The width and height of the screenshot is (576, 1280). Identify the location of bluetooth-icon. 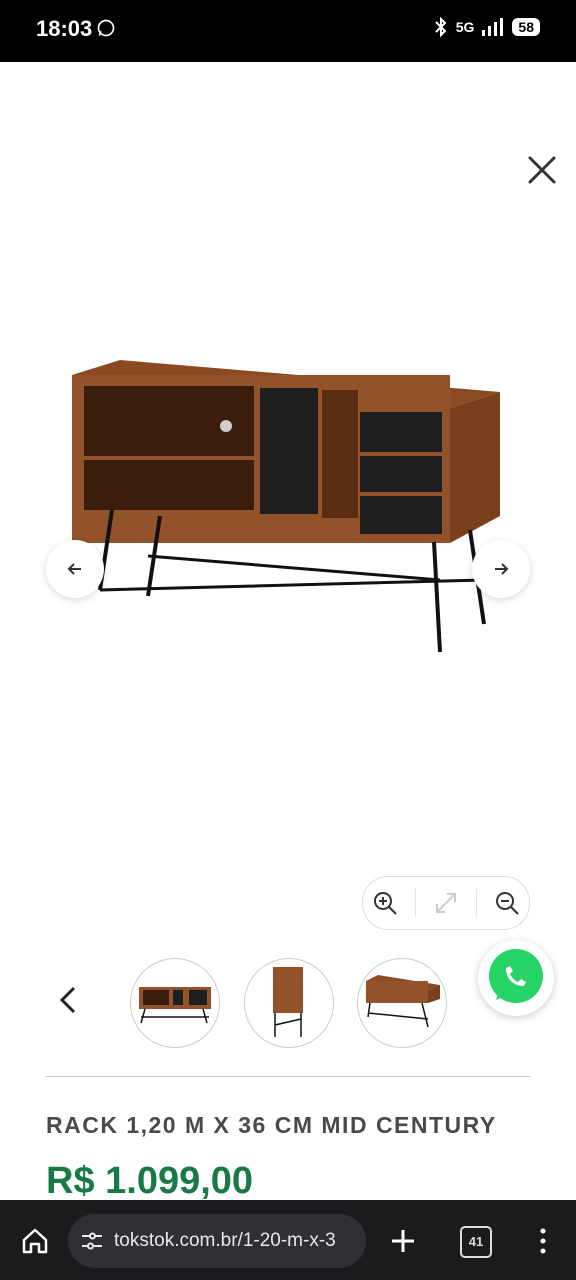
(441, 27).